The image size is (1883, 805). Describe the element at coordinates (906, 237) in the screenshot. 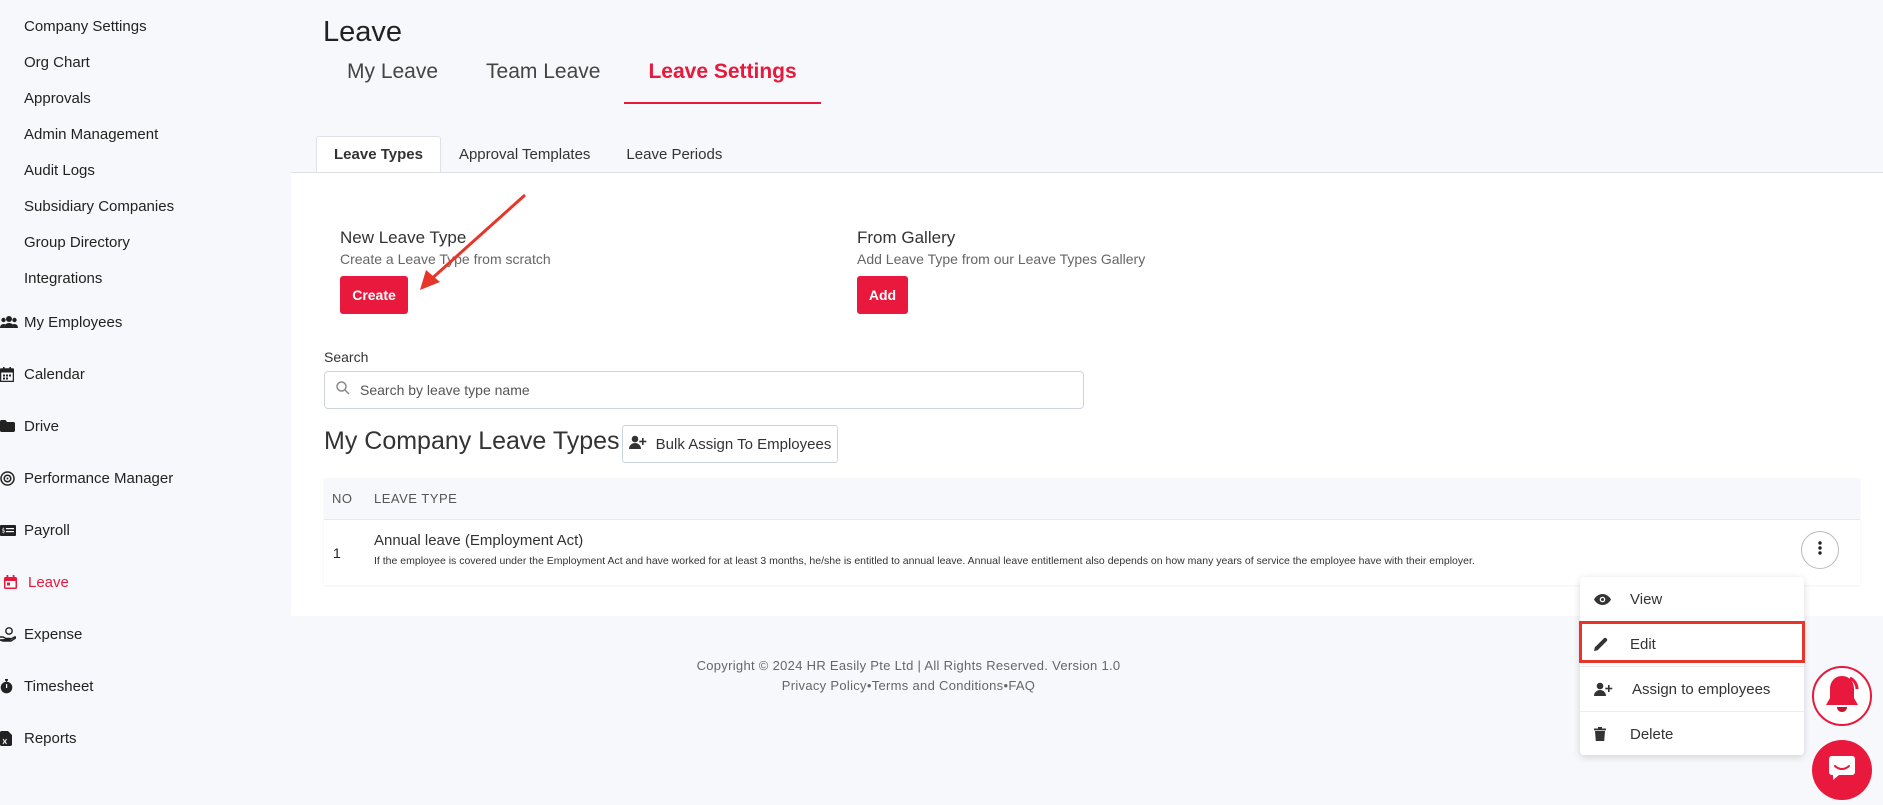

I see `from-gallery-title: From Gallery` at that location.